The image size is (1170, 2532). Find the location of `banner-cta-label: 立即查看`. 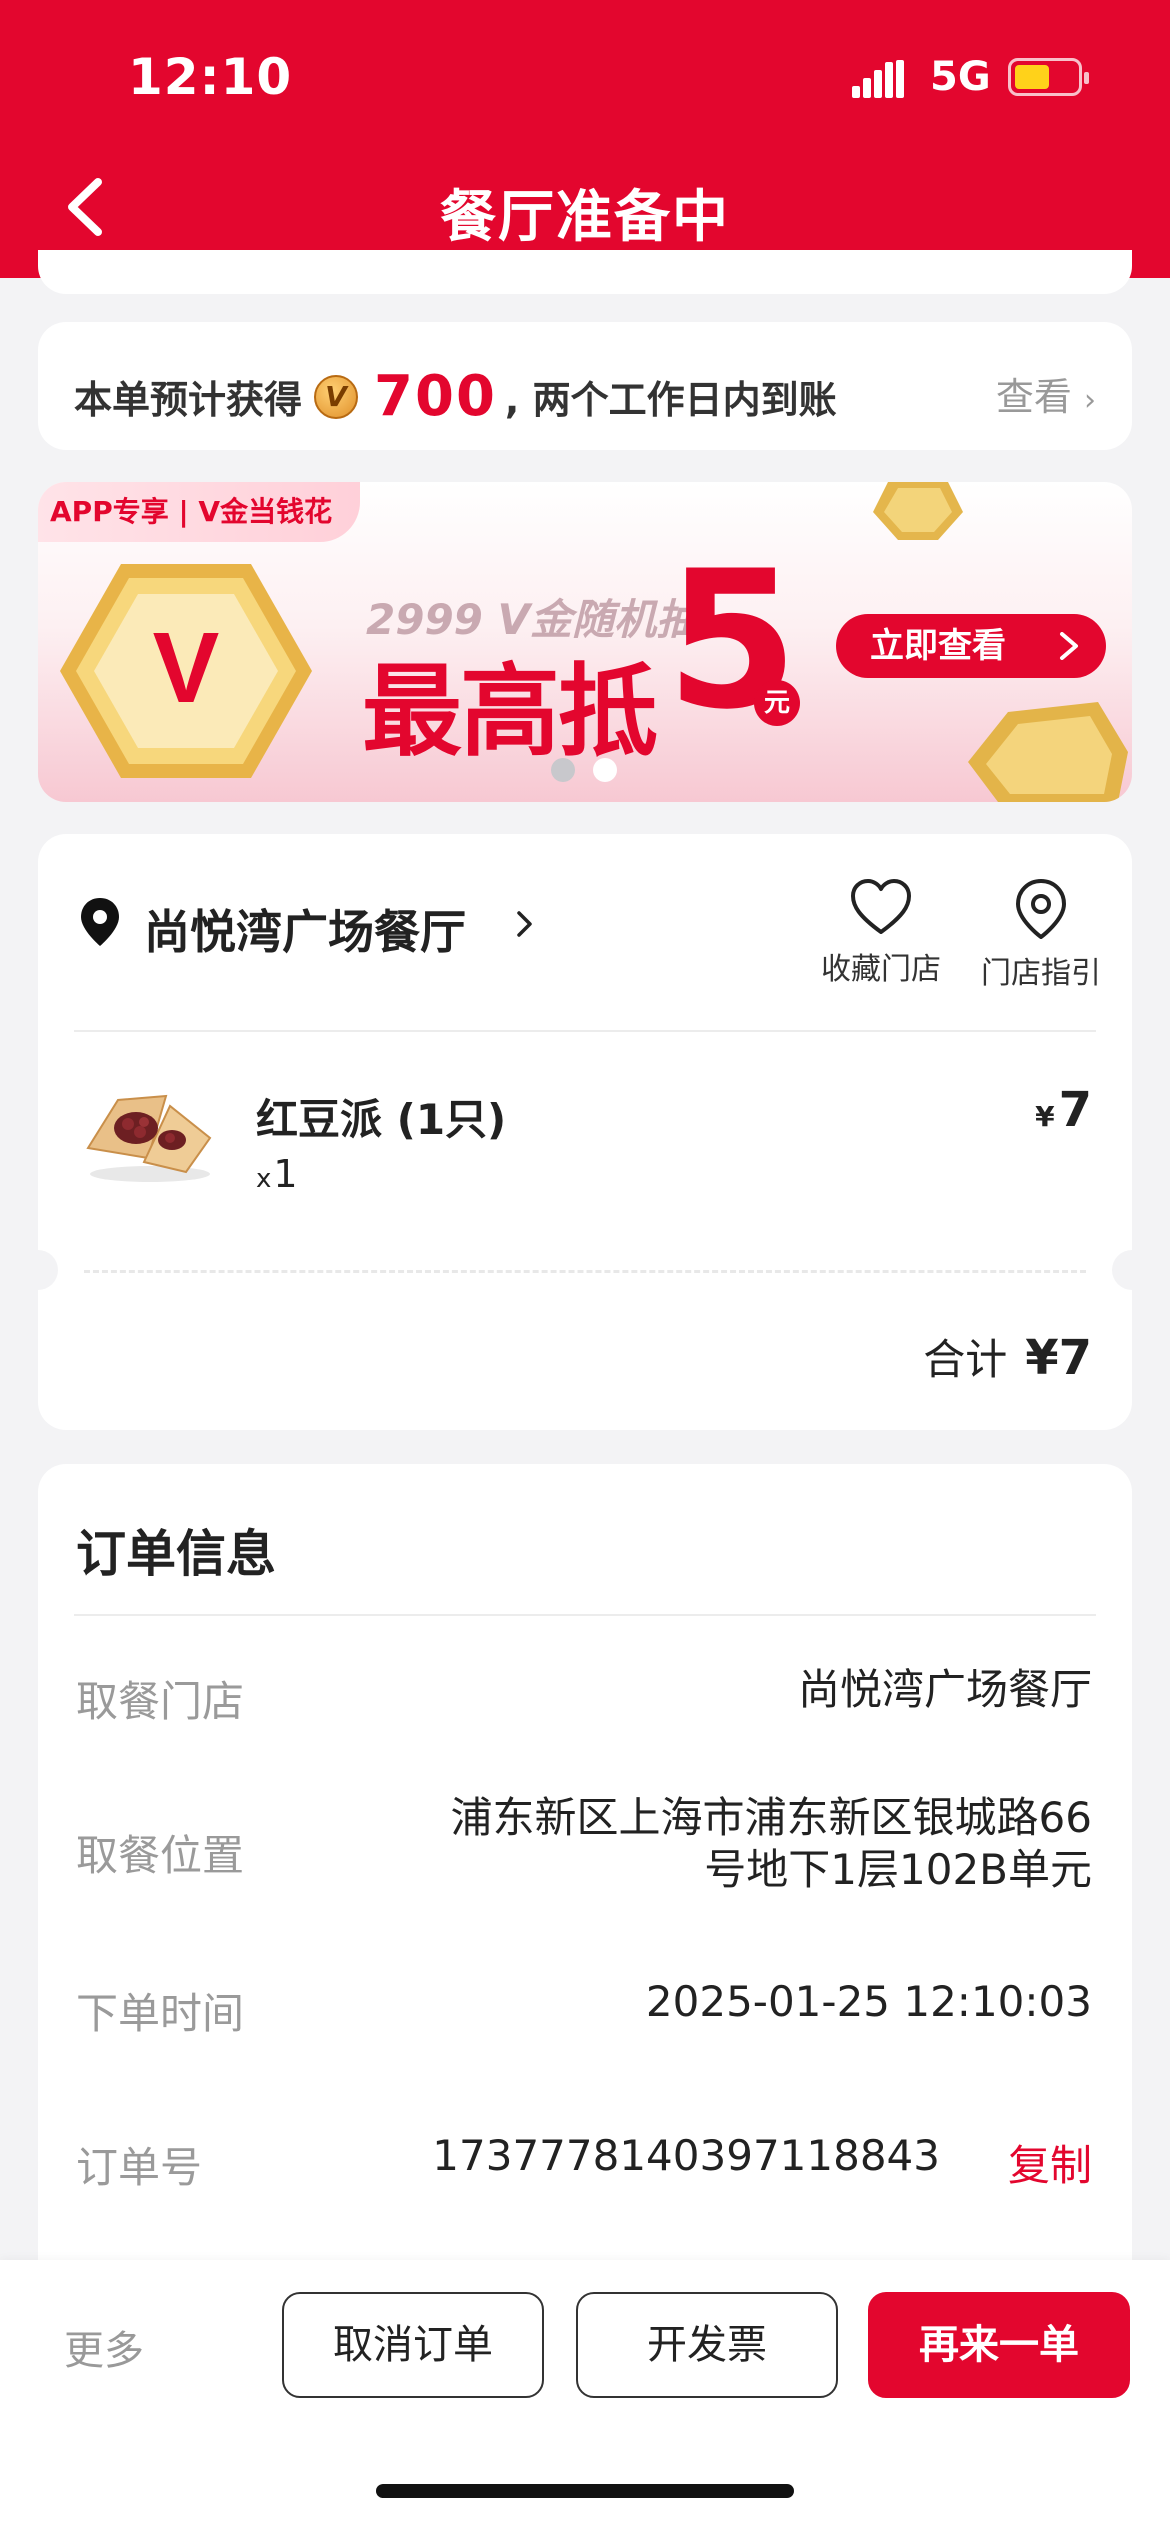

banner-cta-label: 立即查看 is located at coordinates (938, 646).